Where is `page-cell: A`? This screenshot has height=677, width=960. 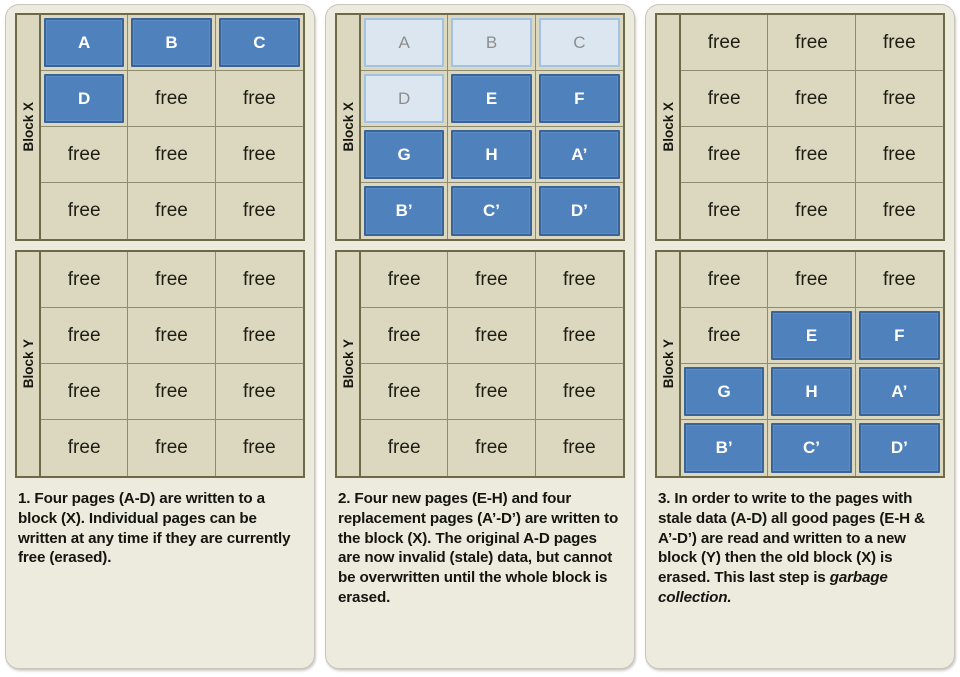 page-cell: A is located at coordinates (85, 43).